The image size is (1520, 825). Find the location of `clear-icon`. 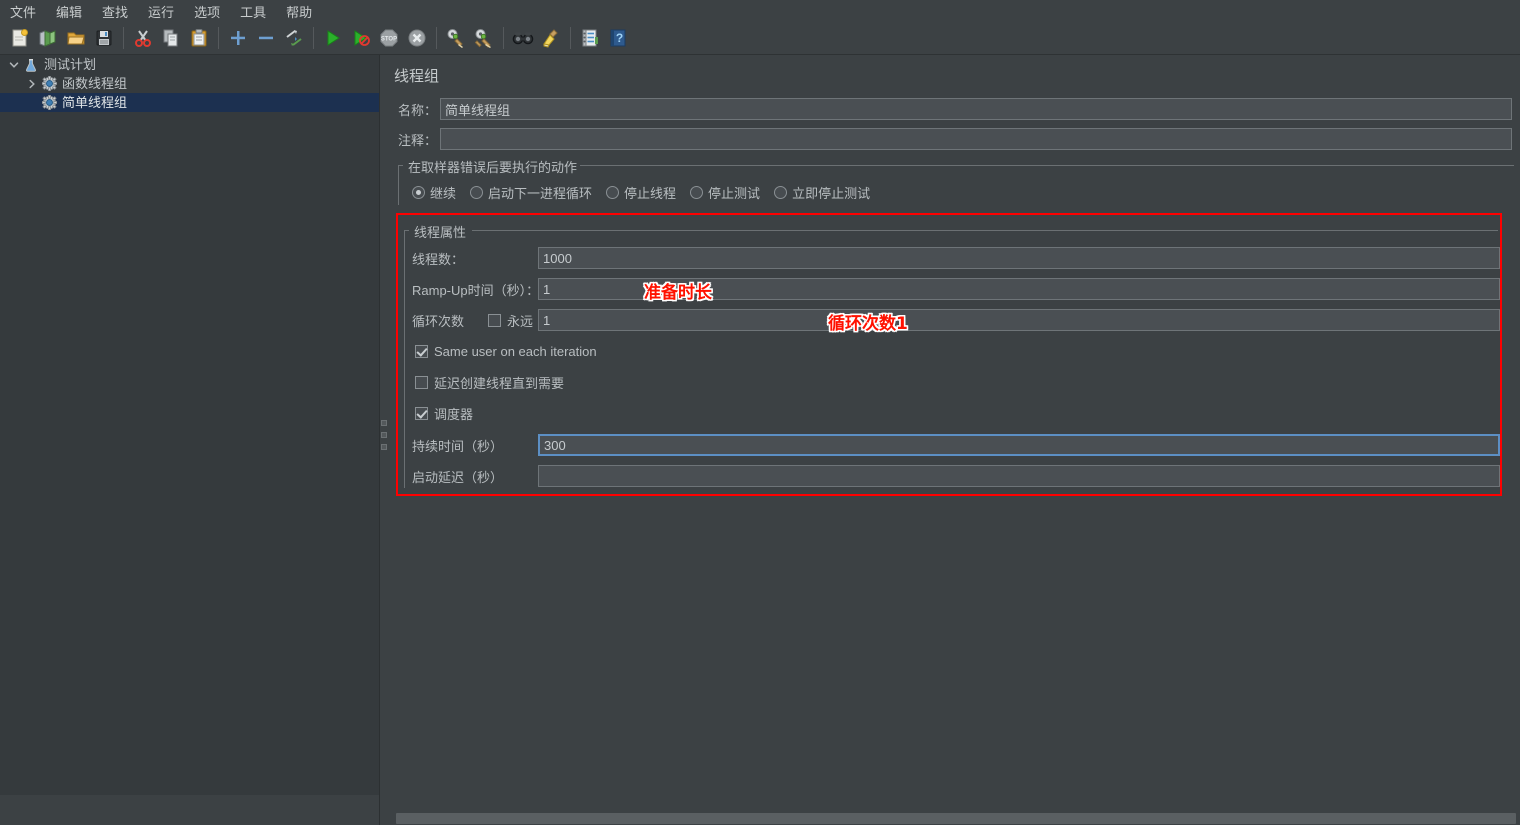

clear-icon is located at coordinates (456, 38).